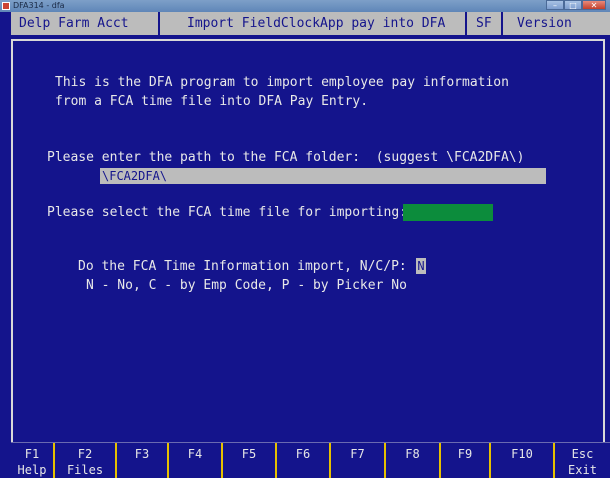  I want to click on fkey-f4: F4, so click(196, 460).